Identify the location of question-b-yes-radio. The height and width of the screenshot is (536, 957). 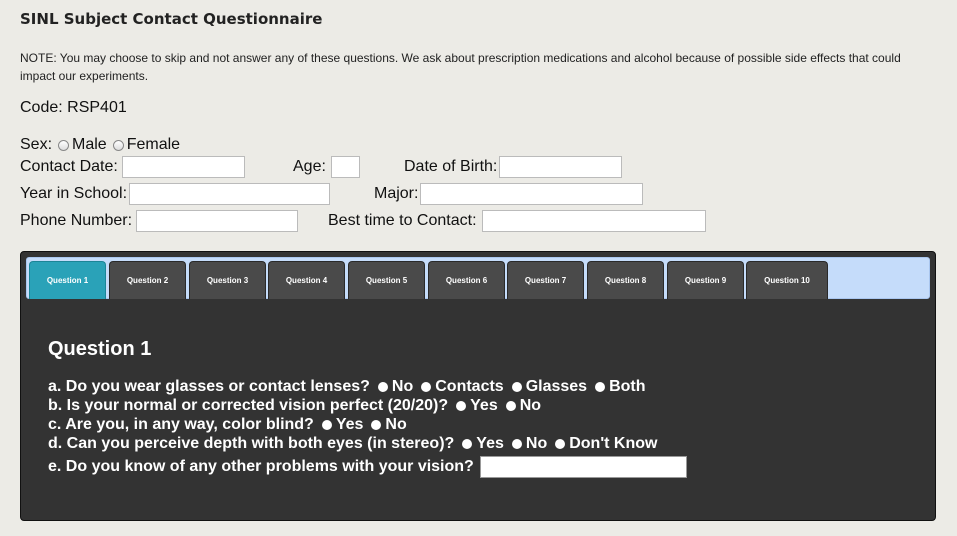
(461, 406).